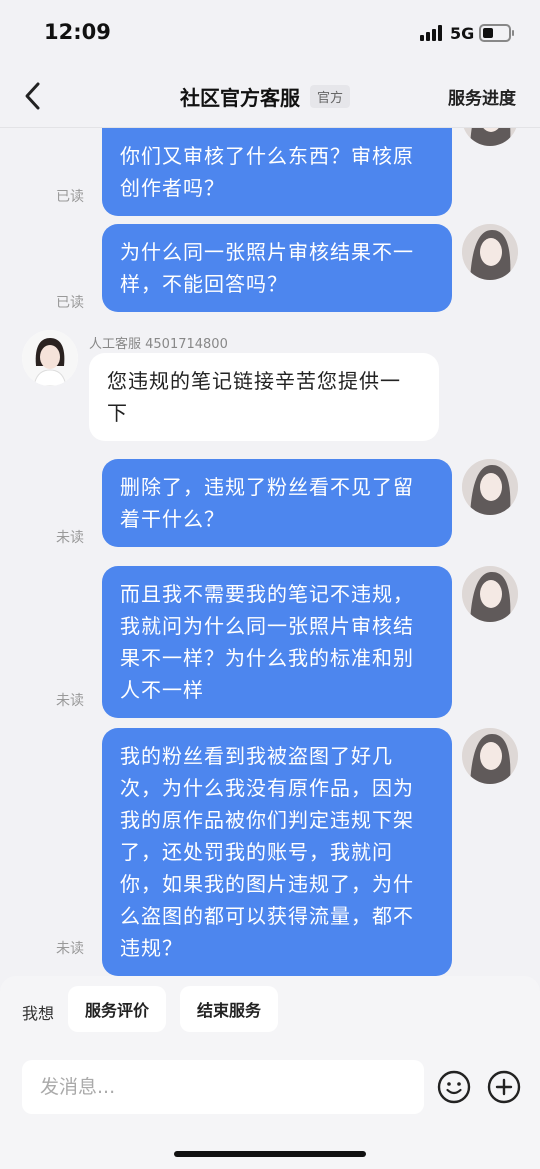 The height and width of the screenshot is (1169, 540). I want to click on plus-button, so click(504, 1087).